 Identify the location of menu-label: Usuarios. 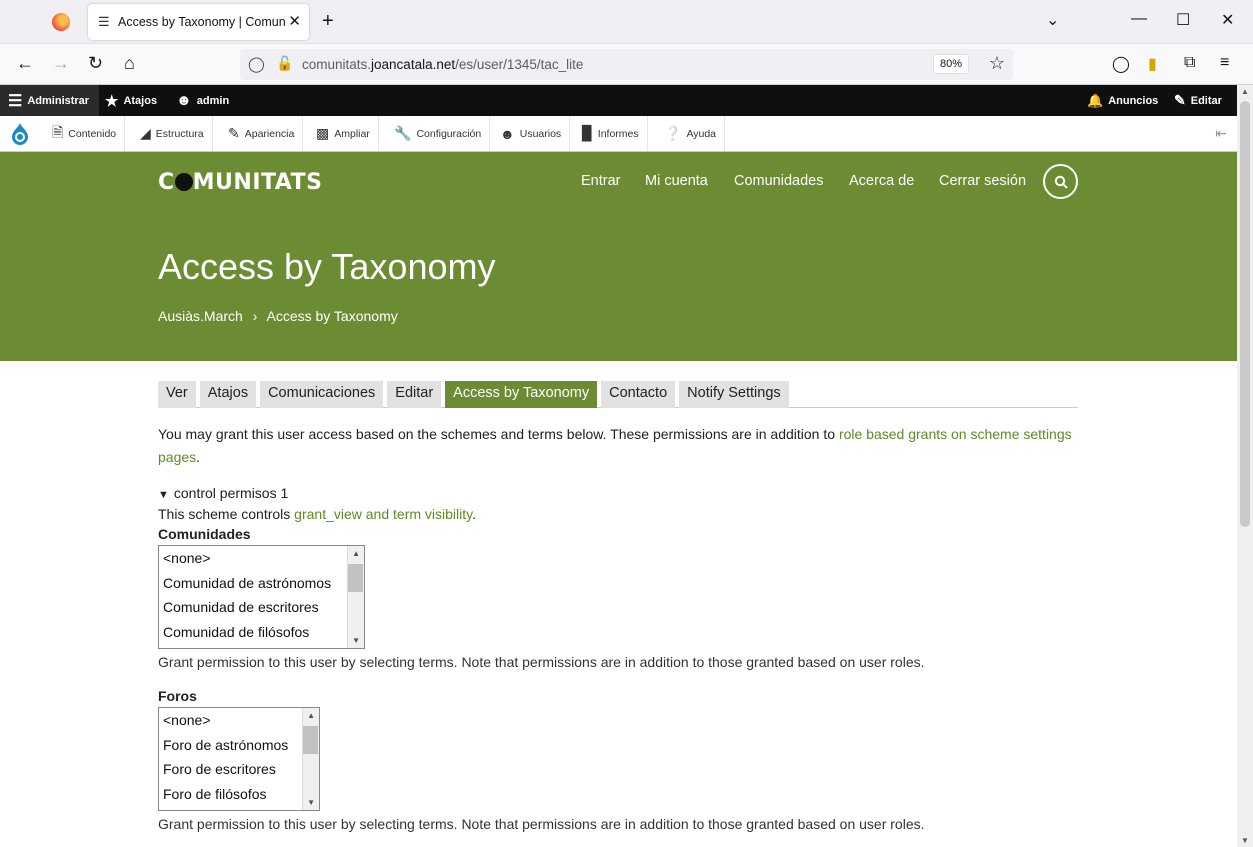
(540, 133).